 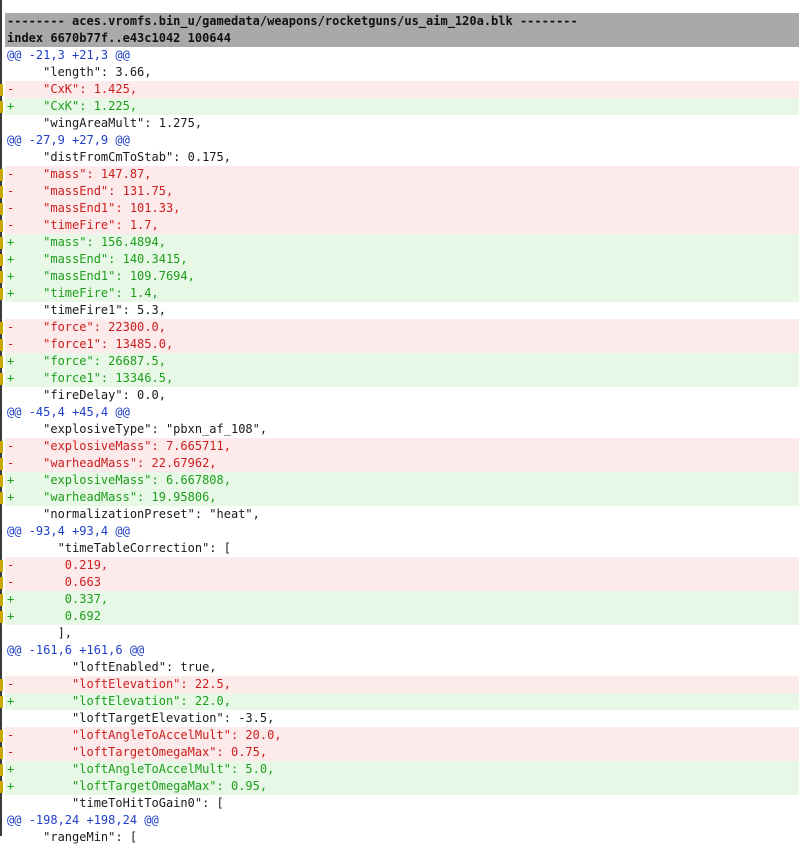 What do you see at coordinates (105, 123) in the screenshot?
I see `diff-context-line: "wingAreaMult": 1.275,` at bounding box center [105, 123].